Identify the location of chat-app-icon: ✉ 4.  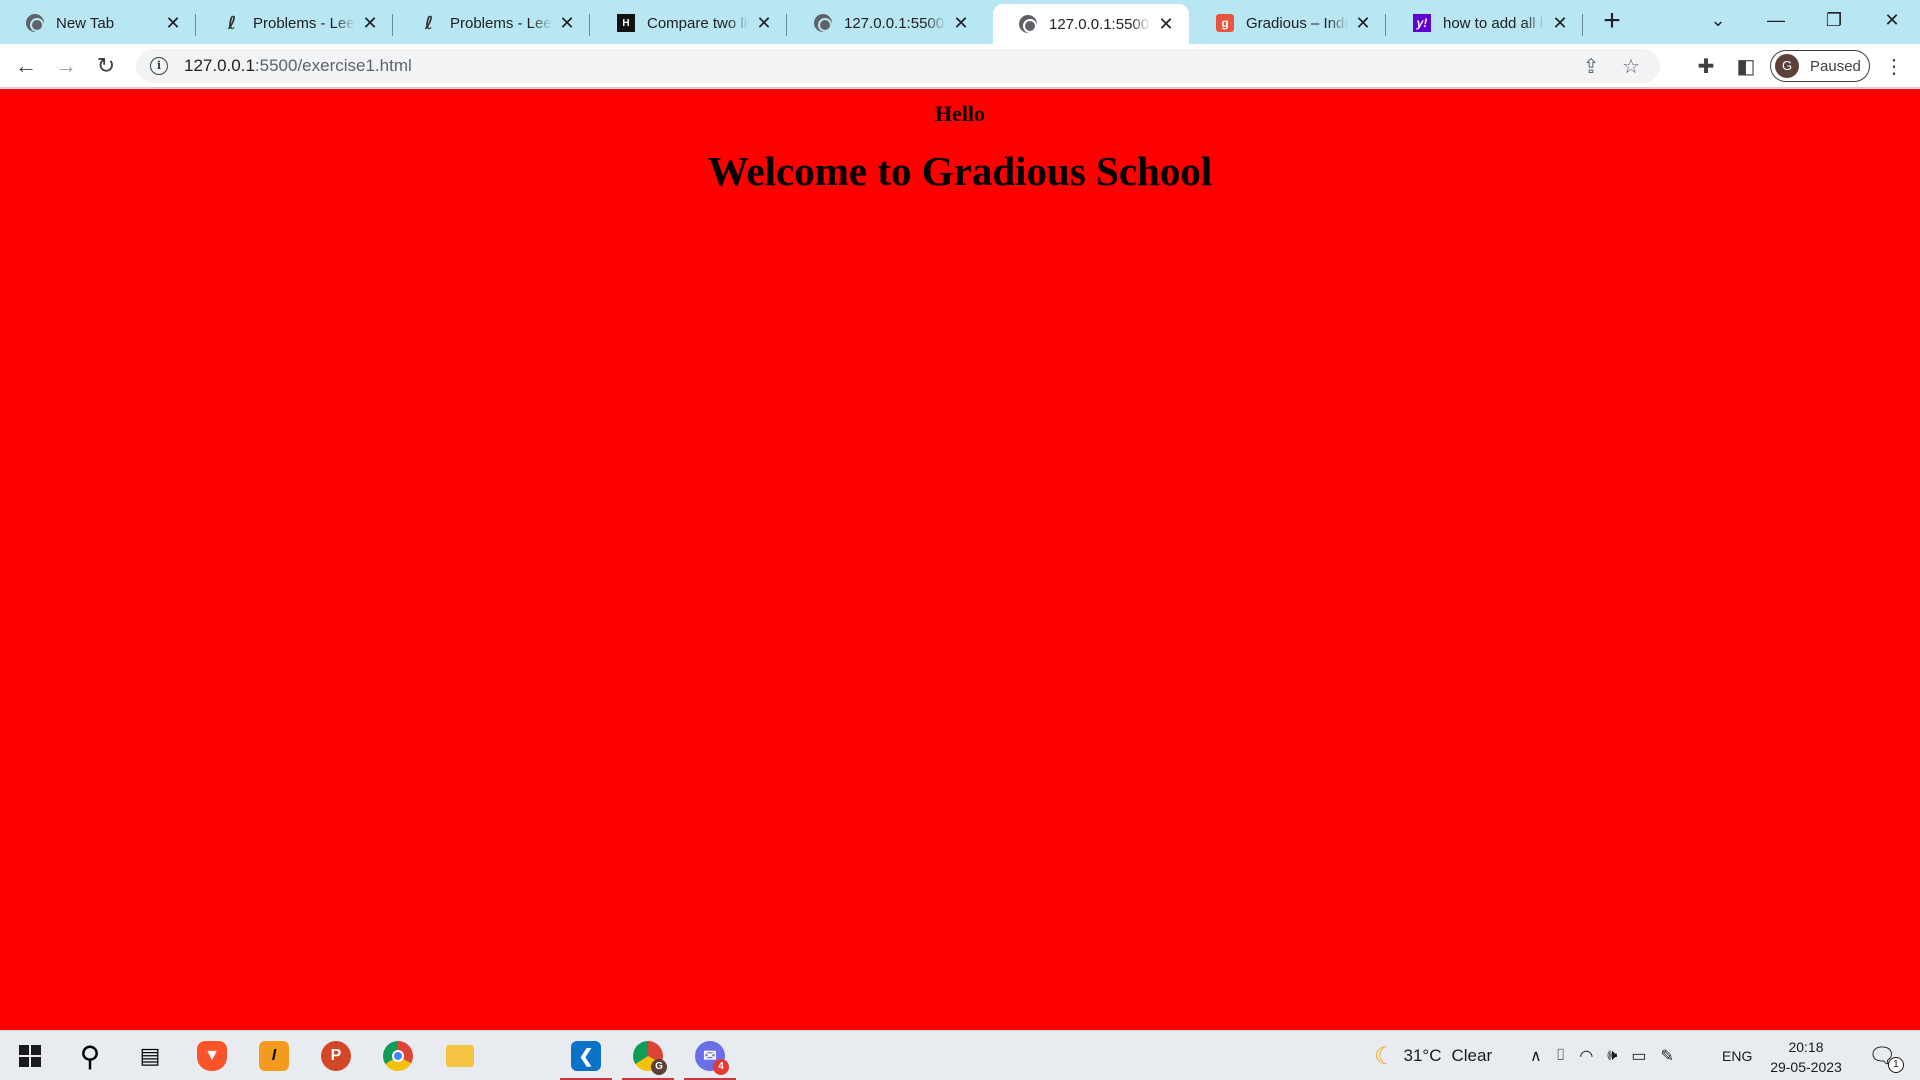
(710, 1055).